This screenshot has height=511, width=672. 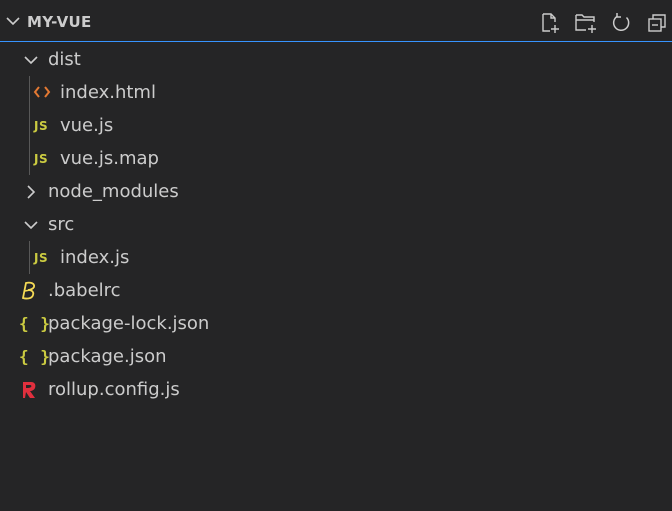 I want to click on tree-item-package-json: { } package.json, so click(x=336, y=356).